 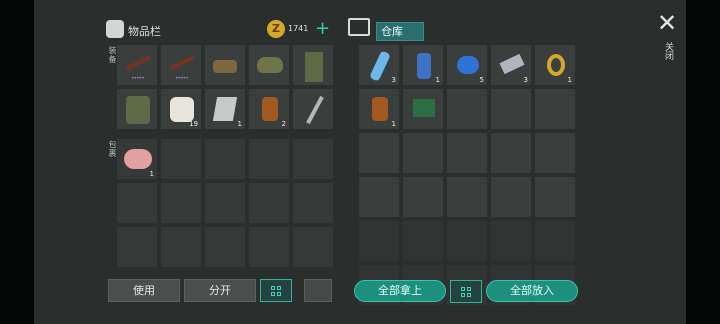 I want to click on take-all-button: 全部拿上, so click(x=400, y=291).